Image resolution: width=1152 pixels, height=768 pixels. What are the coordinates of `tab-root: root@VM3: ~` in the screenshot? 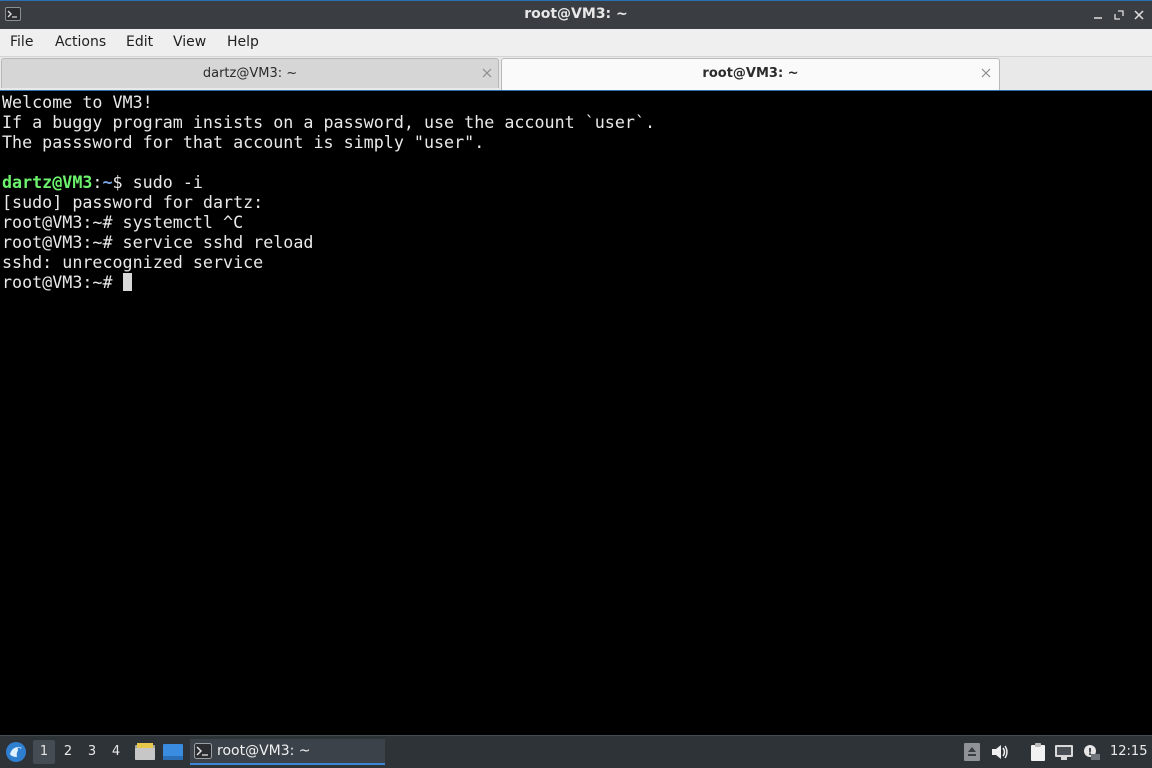 It's located at (750, 74).